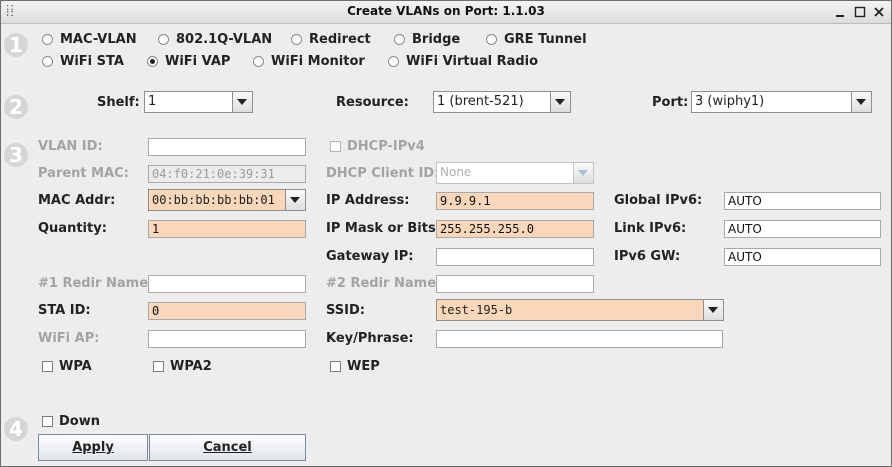 The width and height of the screenshot is (892, 467). I want to click on radio-wifi-virtual-radio: WiFi Virtual Radio, so click(463, 61).